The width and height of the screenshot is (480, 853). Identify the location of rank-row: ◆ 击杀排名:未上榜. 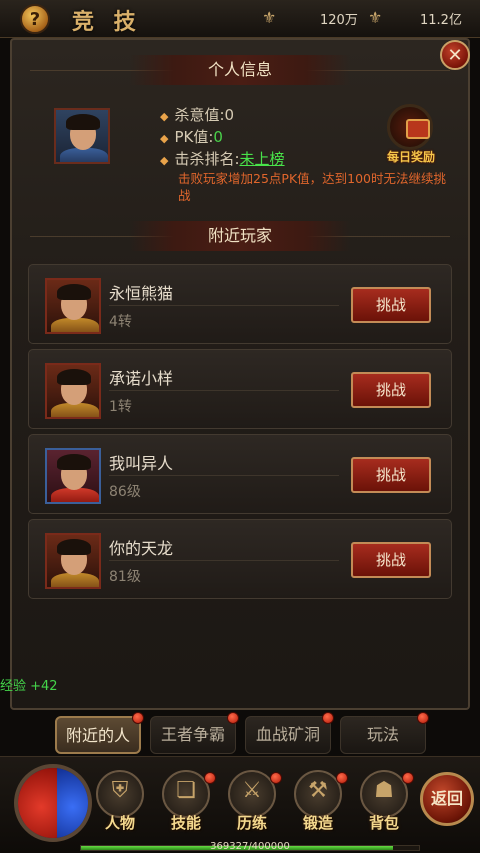
(222, 159).